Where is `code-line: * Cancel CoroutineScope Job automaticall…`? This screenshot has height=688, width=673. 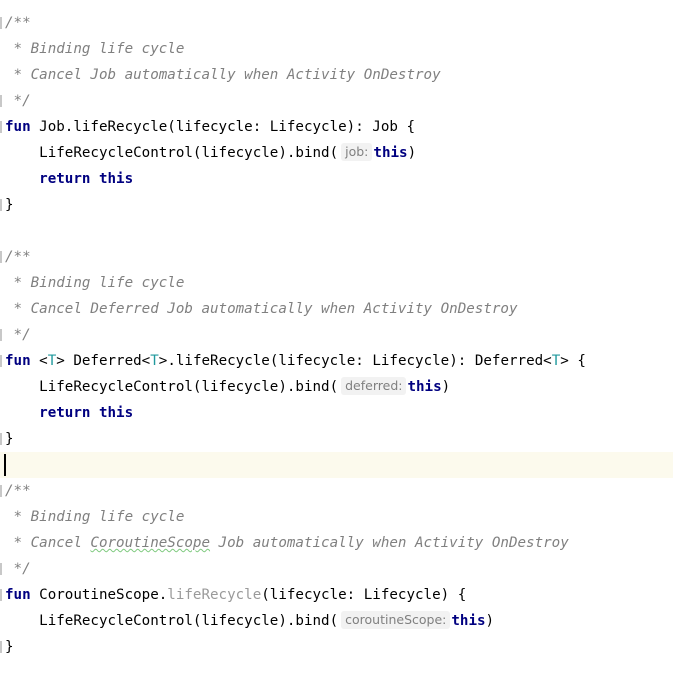 code-line: * Cancel CoroutineScope Job automaticall… is located at coordinates (336, 543).